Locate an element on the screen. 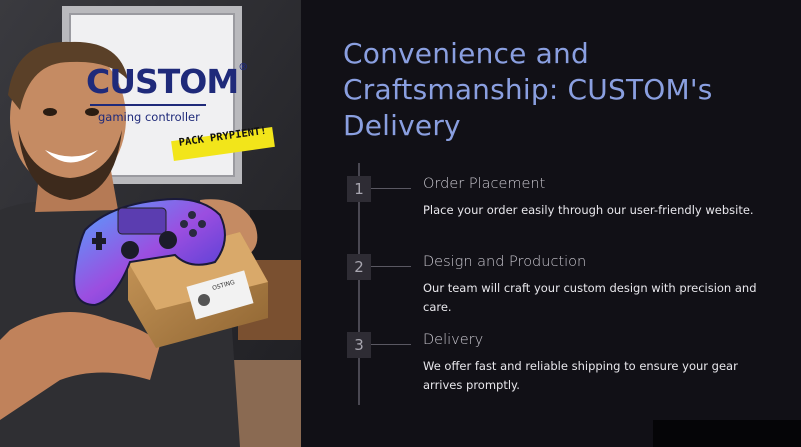  step-3-number: 3 is located at coordinates (359, 345).